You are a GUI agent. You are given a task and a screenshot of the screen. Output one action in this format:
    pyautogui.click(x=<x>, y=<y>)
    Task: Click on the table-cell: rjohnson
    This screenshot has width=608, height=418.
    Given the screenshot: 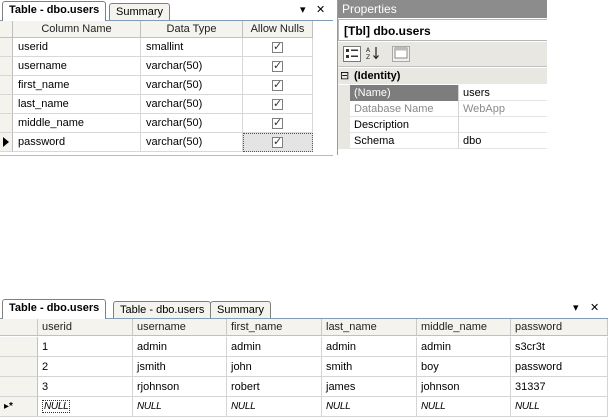 What is the action you would take?
    pyautogui.click(x=180, y=387)
    